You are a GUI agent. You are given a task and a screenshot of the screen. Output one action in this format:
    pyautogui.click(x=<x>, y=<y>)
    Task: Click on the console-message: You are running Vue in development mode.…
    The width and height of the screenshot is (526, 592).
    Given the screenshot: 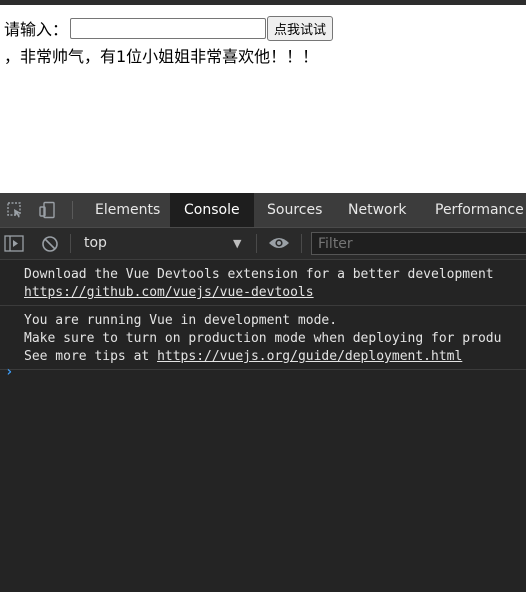 What is the action you would take?
    pyautogui.click(x=263, y=338)
    